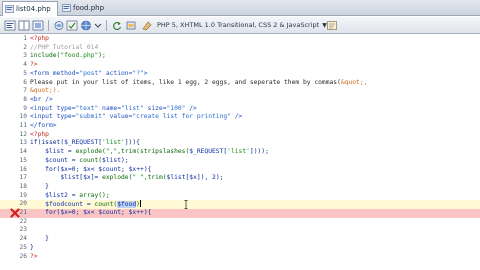 The height and width of the screenshot is (270, 480). Describe the element at coordinates (240, 222) in the screenshot. I see `code-line: 22` at that location.